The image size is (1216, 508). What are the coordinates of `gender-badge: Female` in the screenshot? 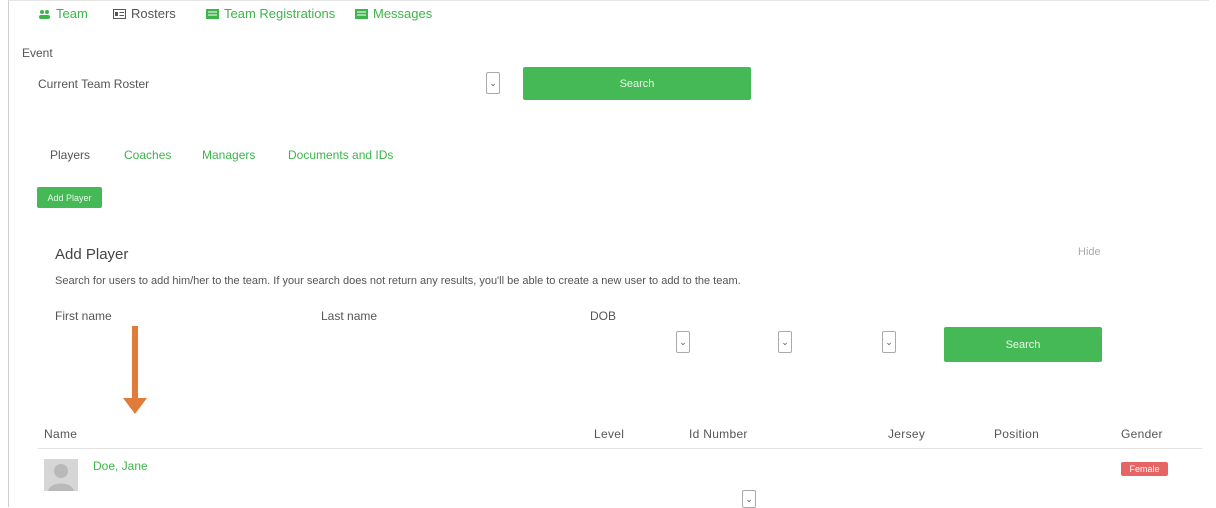 It's located at (1144, 469).